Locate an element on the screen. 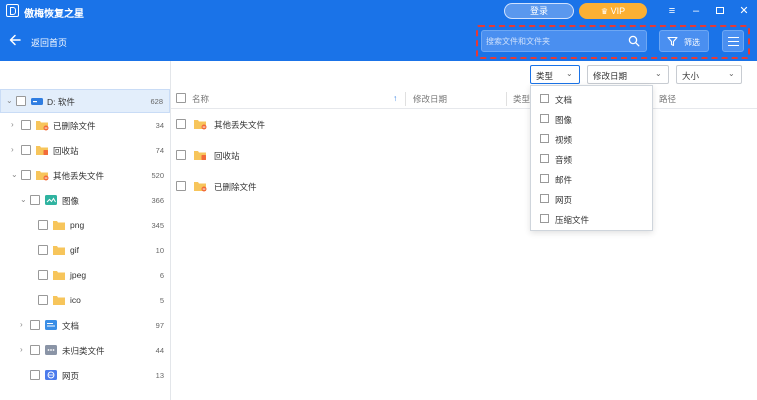  filter-icon is located at coordinates (672, 41).